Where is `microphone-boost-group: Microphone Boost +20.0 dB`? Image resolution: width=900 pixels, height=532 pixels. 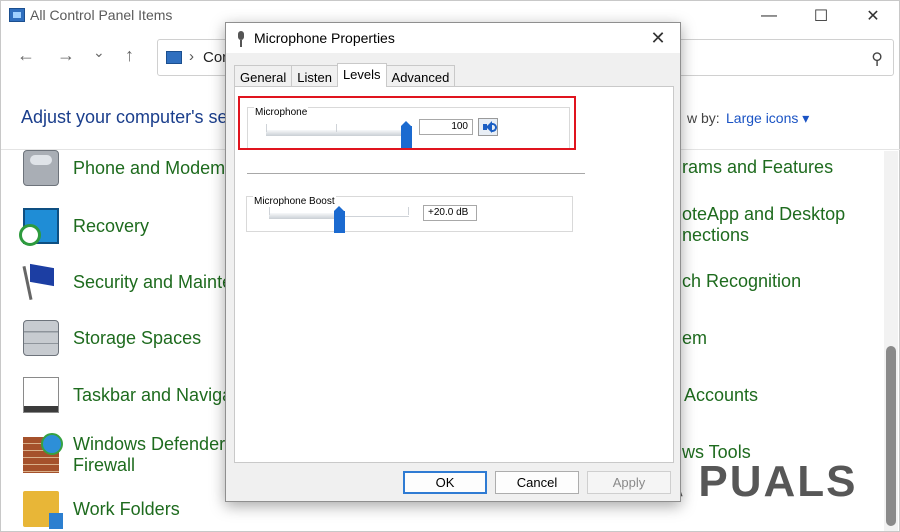
microphone-boost-group: Microphone Boost +20.0 dB is located at coordinates (409, 214).